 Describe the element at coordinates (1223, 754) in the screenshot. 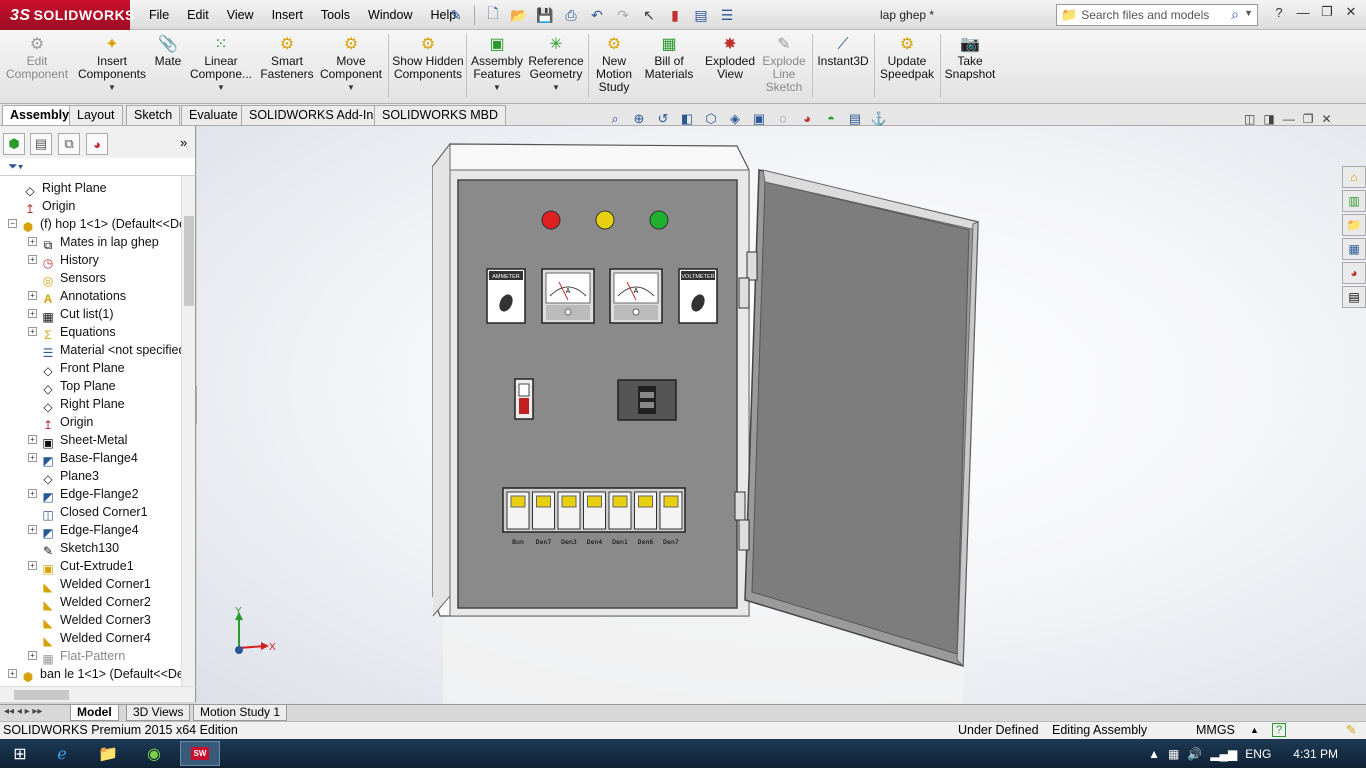

I see `signal-icon: ▂▄▆` at that location.